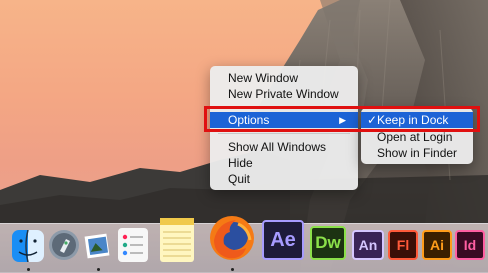 This screenshot has height=273, width=488. What do you see at coordinates (240, 163) in the screenshot?
I see `menu-item-label: Hide` at bounding box center [240, 163].